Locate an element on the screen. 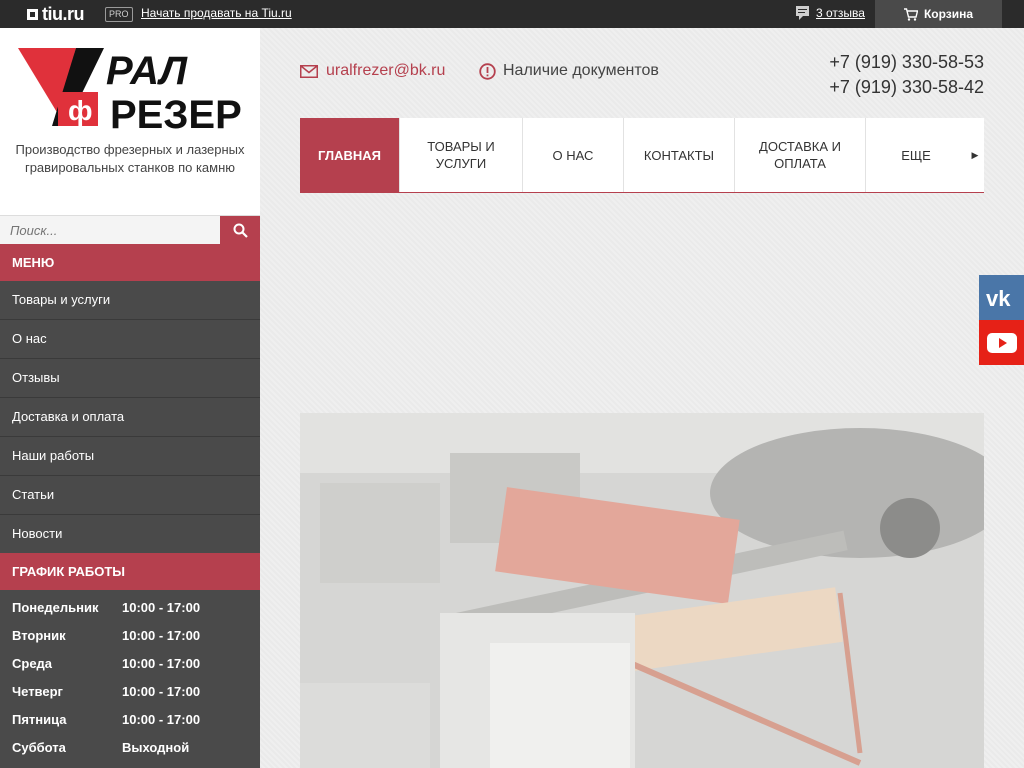 This screenshot has width=1024, height=768. schedule-row: Вторник 10:00 - 17:00 is located at coordinates (130, 636).